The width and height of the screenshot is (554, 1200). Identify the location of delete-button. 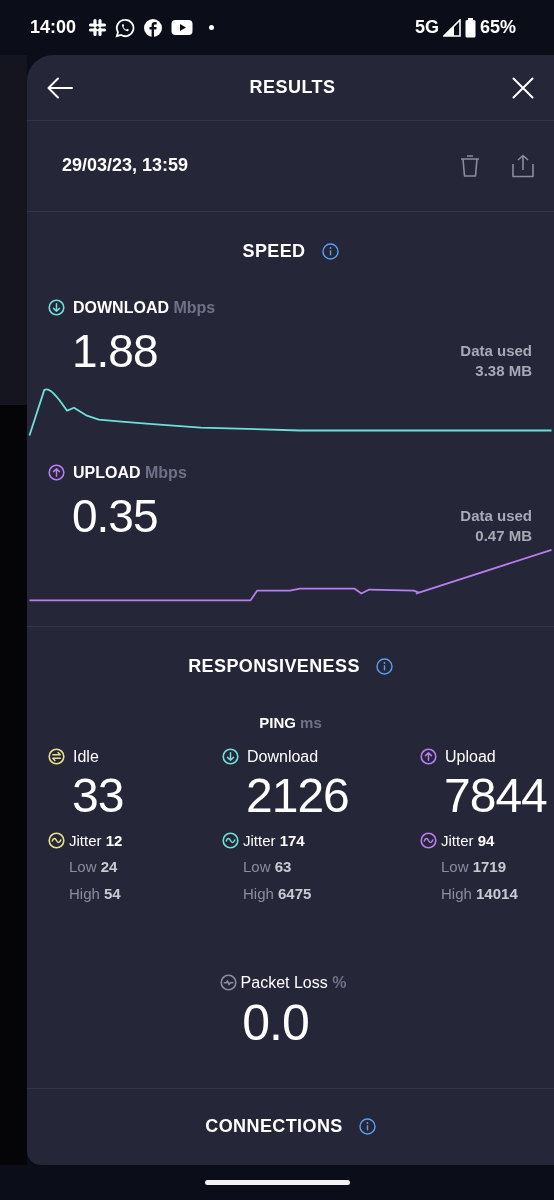
(470, 165).